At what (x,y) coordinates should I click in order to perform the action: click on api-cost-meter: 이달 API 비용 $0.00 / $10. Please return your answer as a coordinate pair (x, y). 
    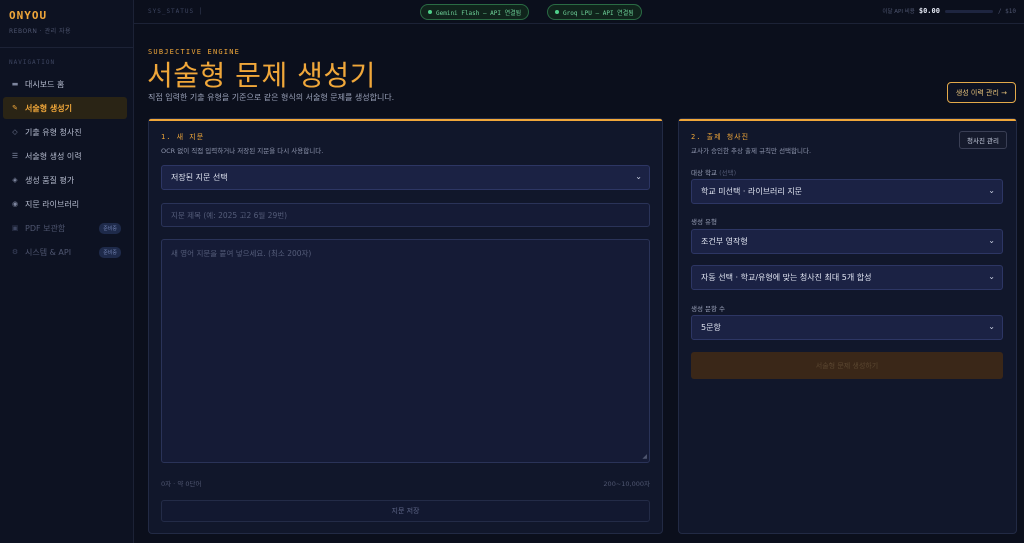
    Looking at the image, I should click on (949, 11).